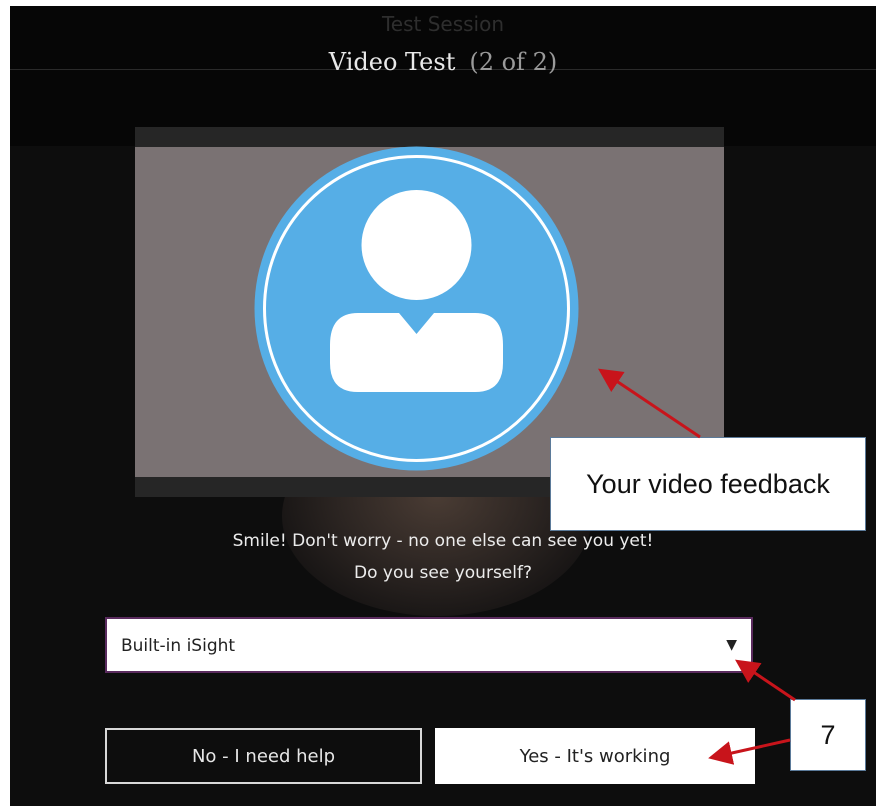  What do you see at coordinates (595, 756) in the screenshot?
I see `its-working-button: Yes - It's working` at bounding box center [595, 756].